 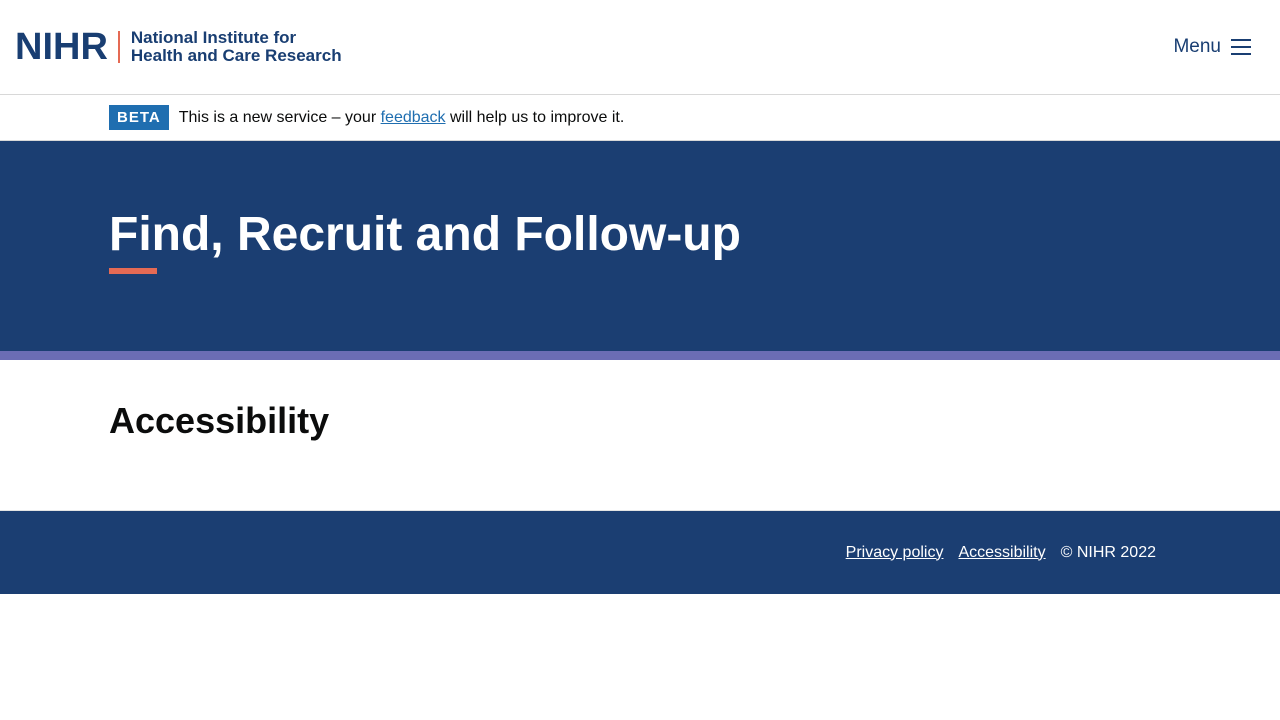 I want to click on site-footer: Privacy policy Accessibility © NIHR 2022, so click(x=640, y=552).